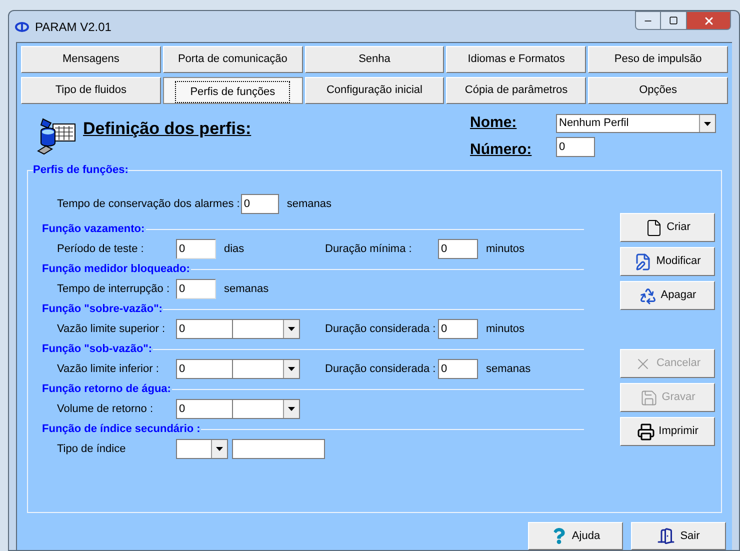 The width and height of the screenshot is (740, 551). Describe the element at coordinates (658, 90) in the screenshot. I see `tab-button: Opções` at that location.